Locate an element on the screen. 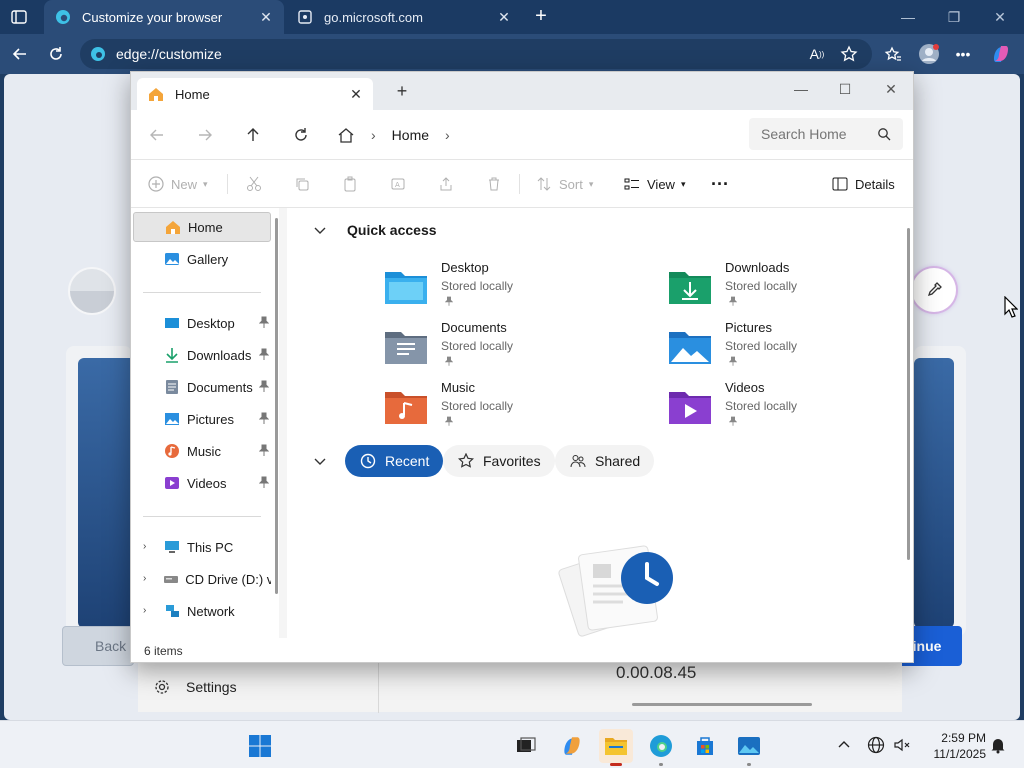 The width and height of the screenshot is (1024, 768). sidebar-item-pictures: Pictures is located at coordinates (202, 419).